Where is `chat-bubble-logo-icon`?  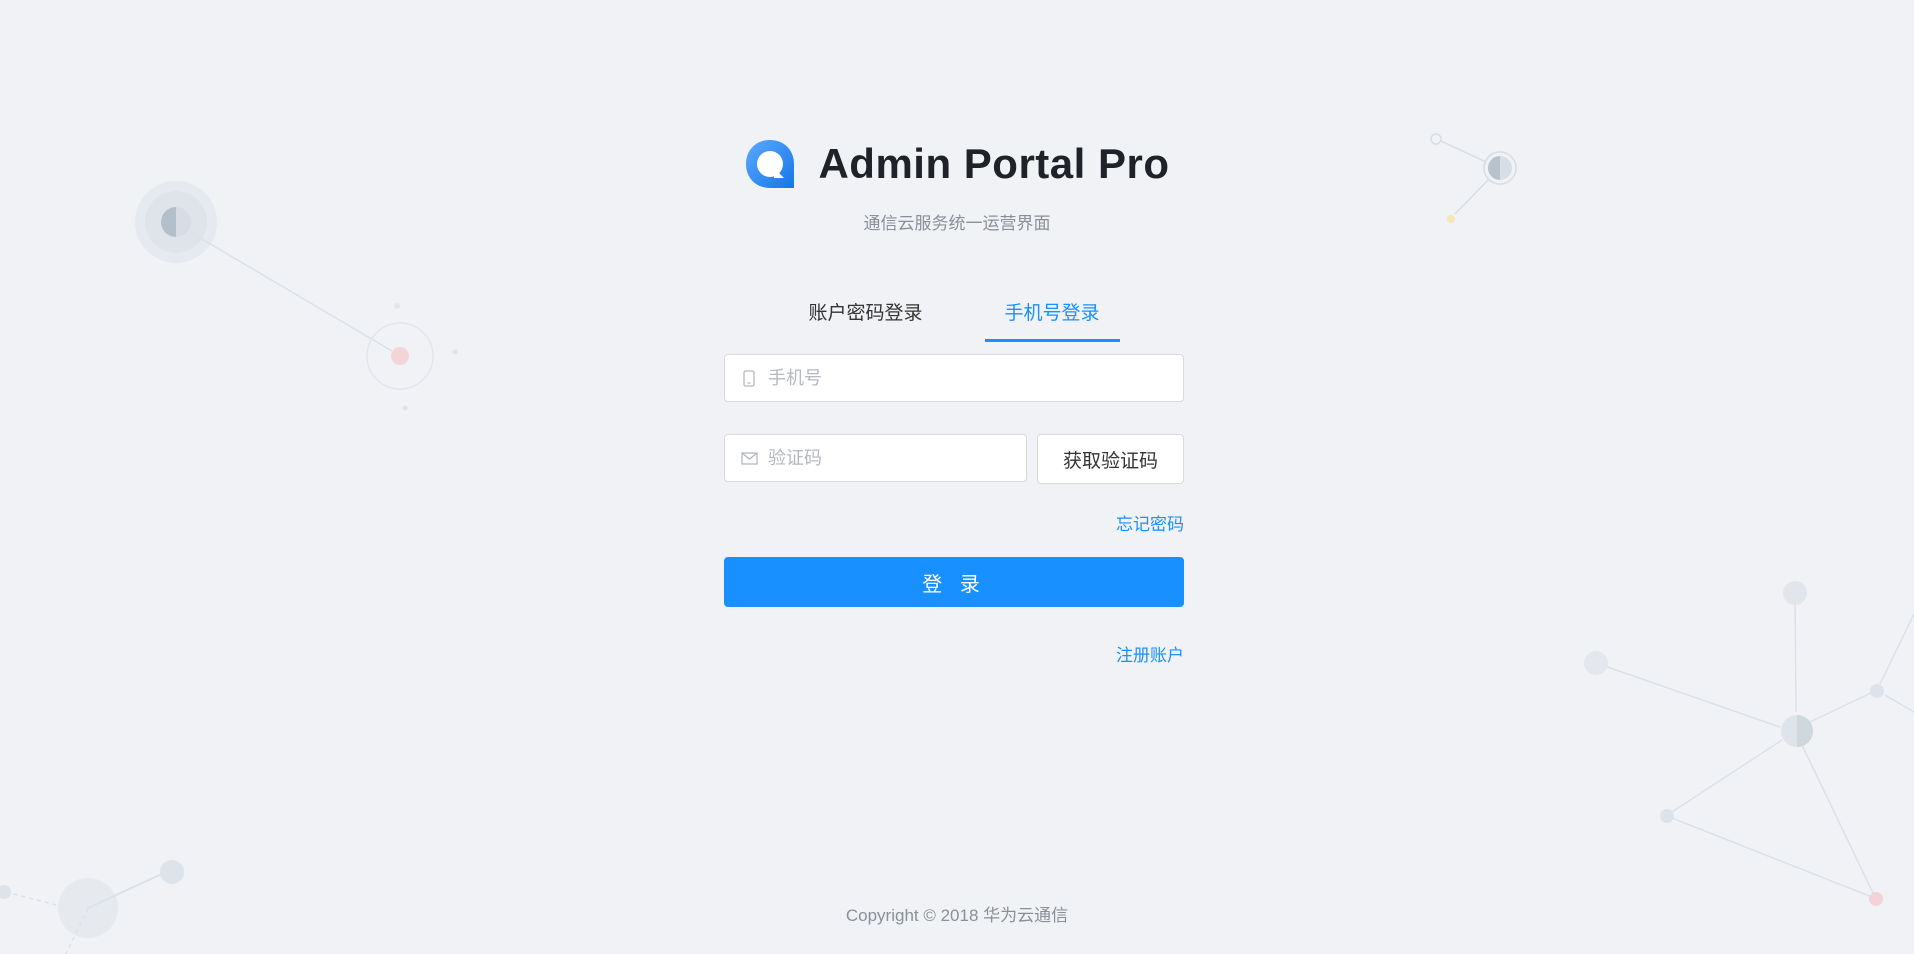
chat-bubble-logo-icon is located at coordinates (770, 164).